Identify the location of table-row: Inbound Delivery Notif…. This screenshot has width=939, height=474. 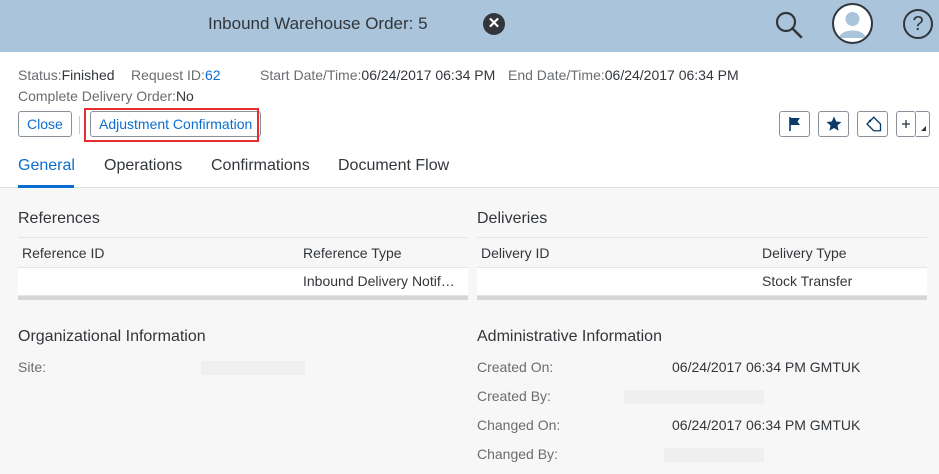
(243, 282).